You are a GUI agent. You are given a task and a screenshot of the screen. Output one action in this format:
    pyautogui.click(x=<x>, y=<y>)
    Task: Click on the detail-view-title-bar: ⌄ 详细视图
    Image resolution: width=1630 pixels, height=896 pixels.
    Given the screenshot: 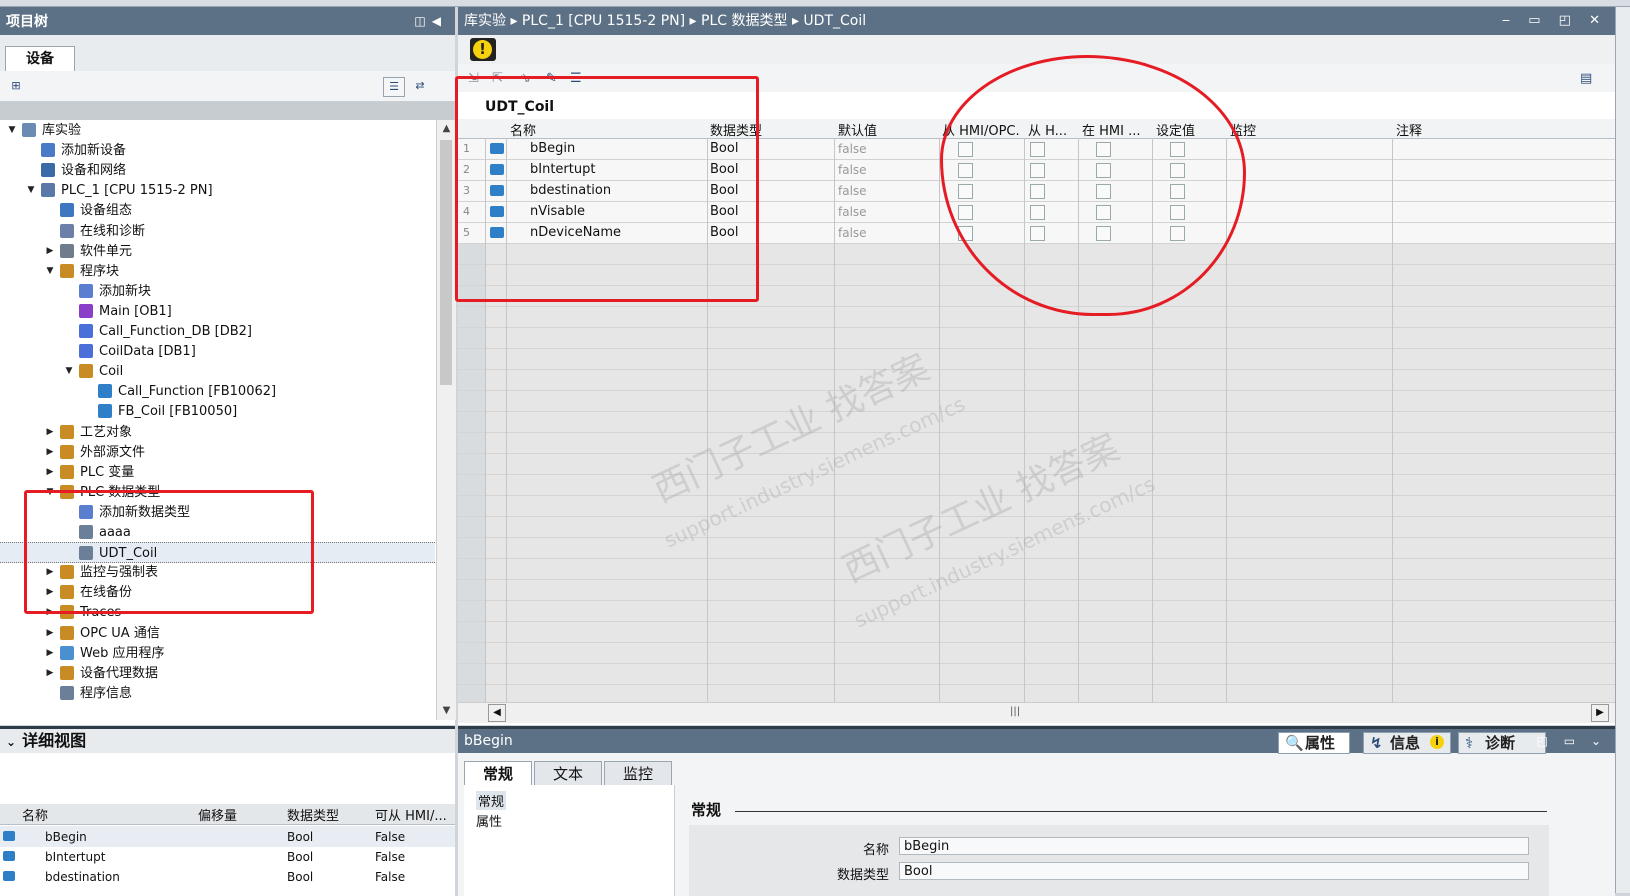 What is the action you would take?
    pyautogui.click(x=227, y=741)
    